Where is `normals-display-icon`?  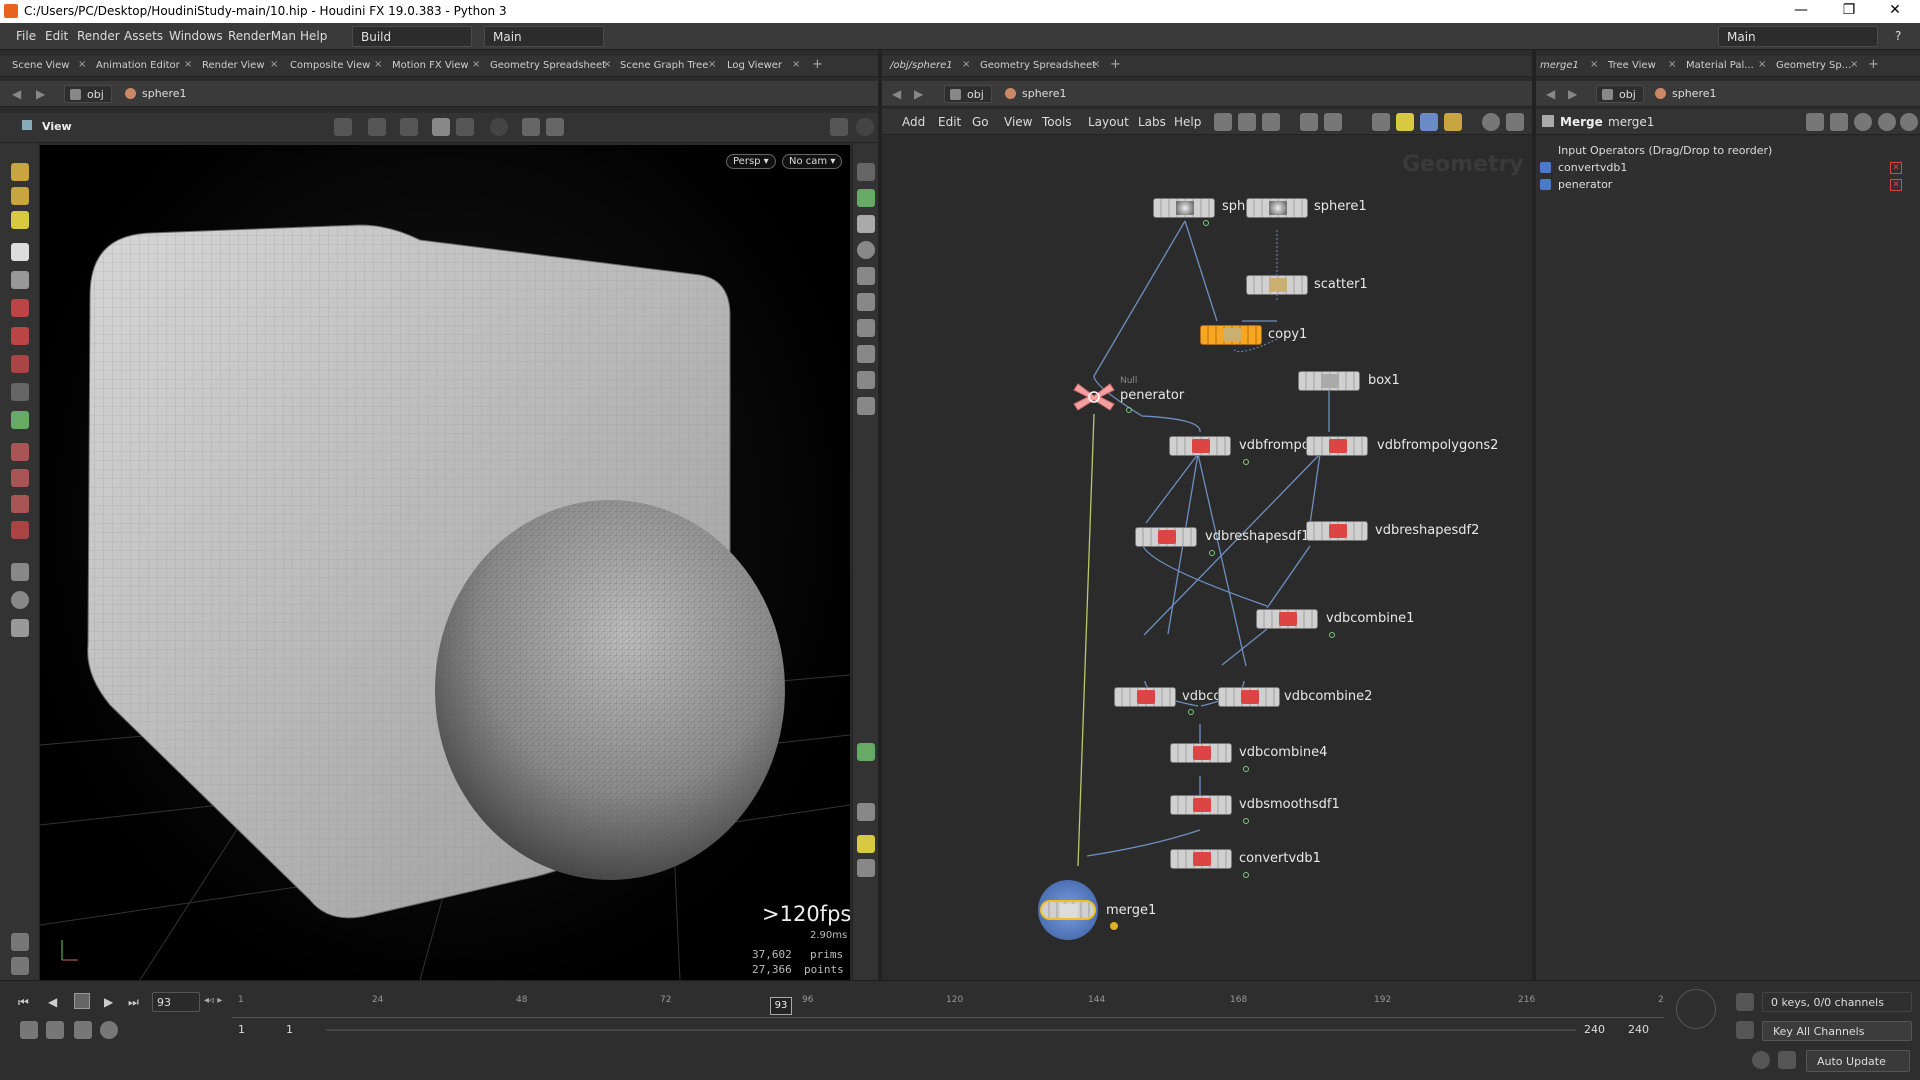
normals-display-icon is located at coordinates (866, 380).